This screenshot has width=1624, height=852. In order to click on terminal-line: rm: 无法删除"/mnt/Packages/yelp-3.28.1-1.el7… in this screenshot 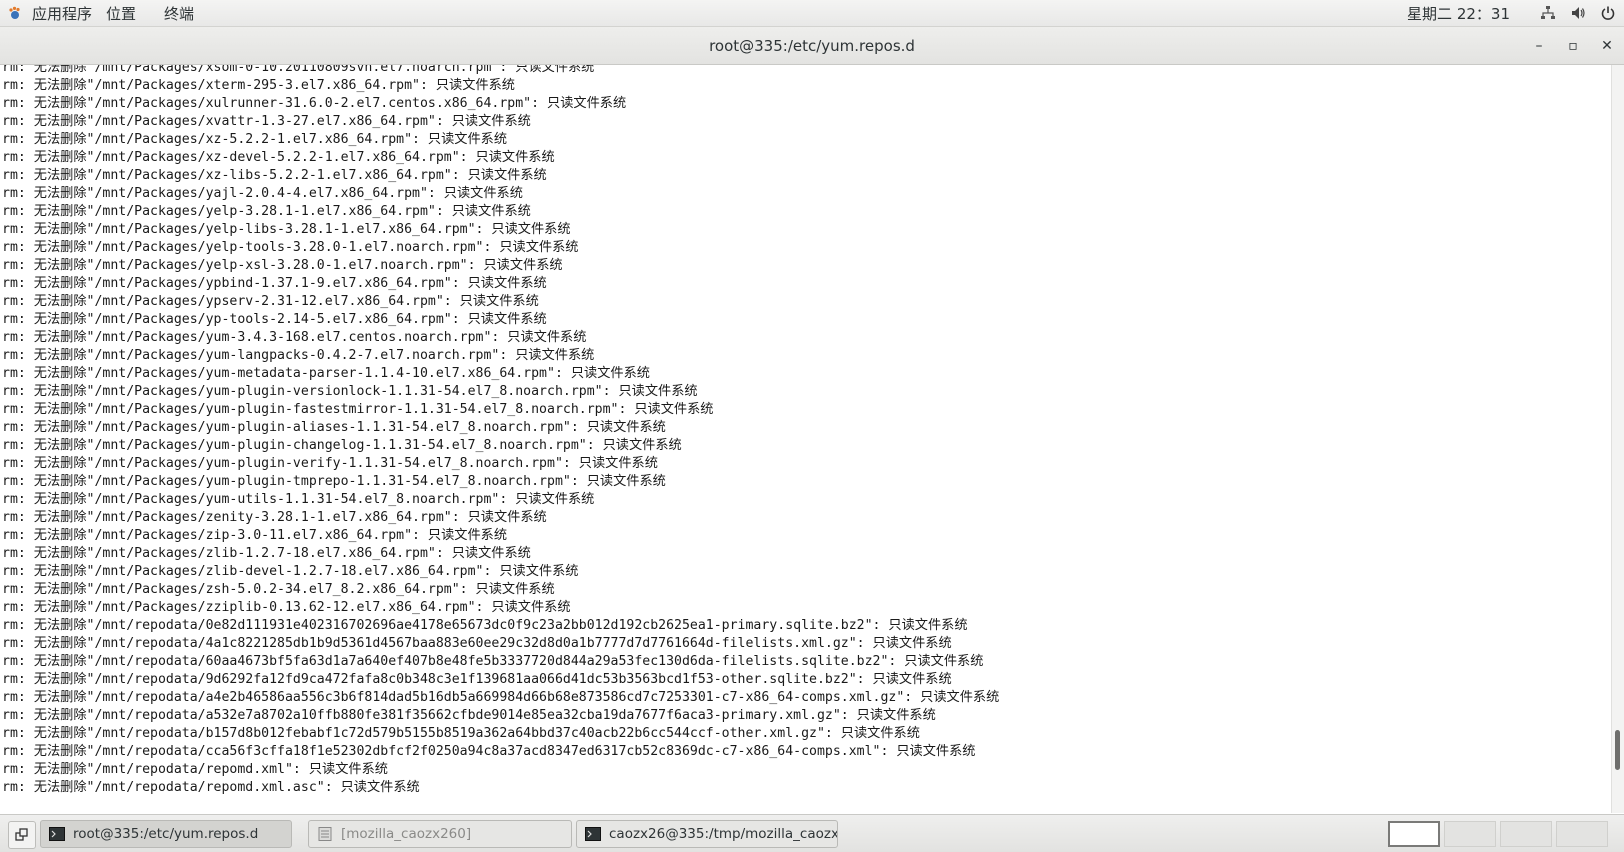, I will do `click(266, 211)`.